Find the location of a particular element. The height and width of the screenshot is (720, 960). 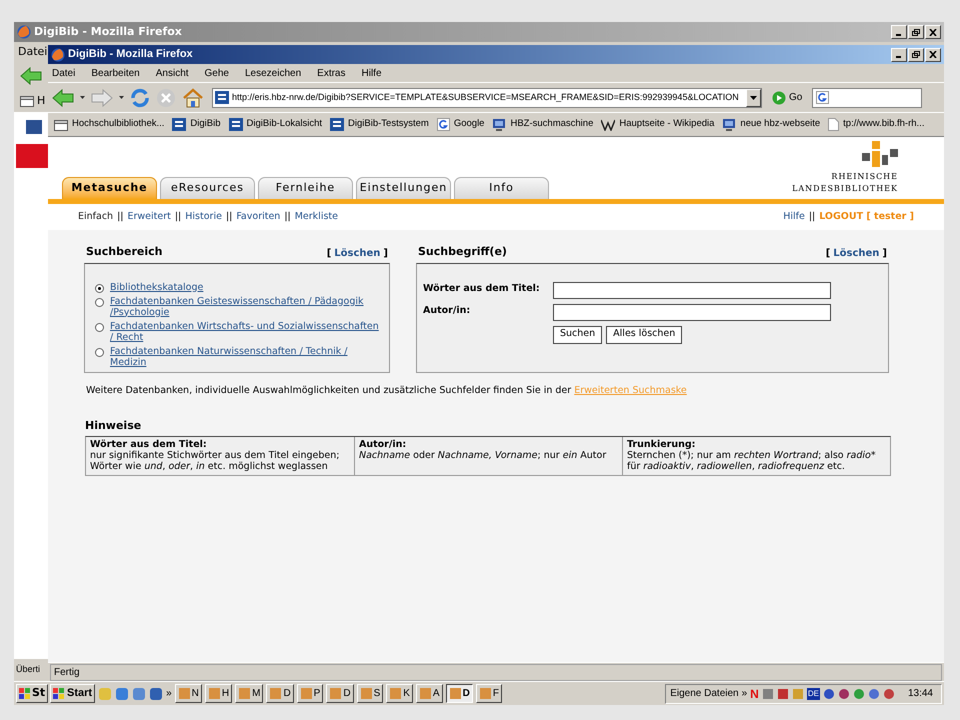

task-button: S is located at coordinates (370, 693).